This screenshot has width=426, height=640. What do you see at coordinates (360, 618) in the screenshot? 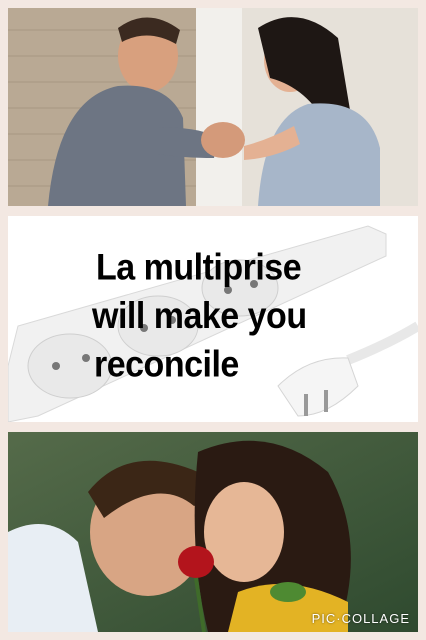
I see `pic-collage-watermark: PIC·COLLAGE` at bounding box center [360, 618].